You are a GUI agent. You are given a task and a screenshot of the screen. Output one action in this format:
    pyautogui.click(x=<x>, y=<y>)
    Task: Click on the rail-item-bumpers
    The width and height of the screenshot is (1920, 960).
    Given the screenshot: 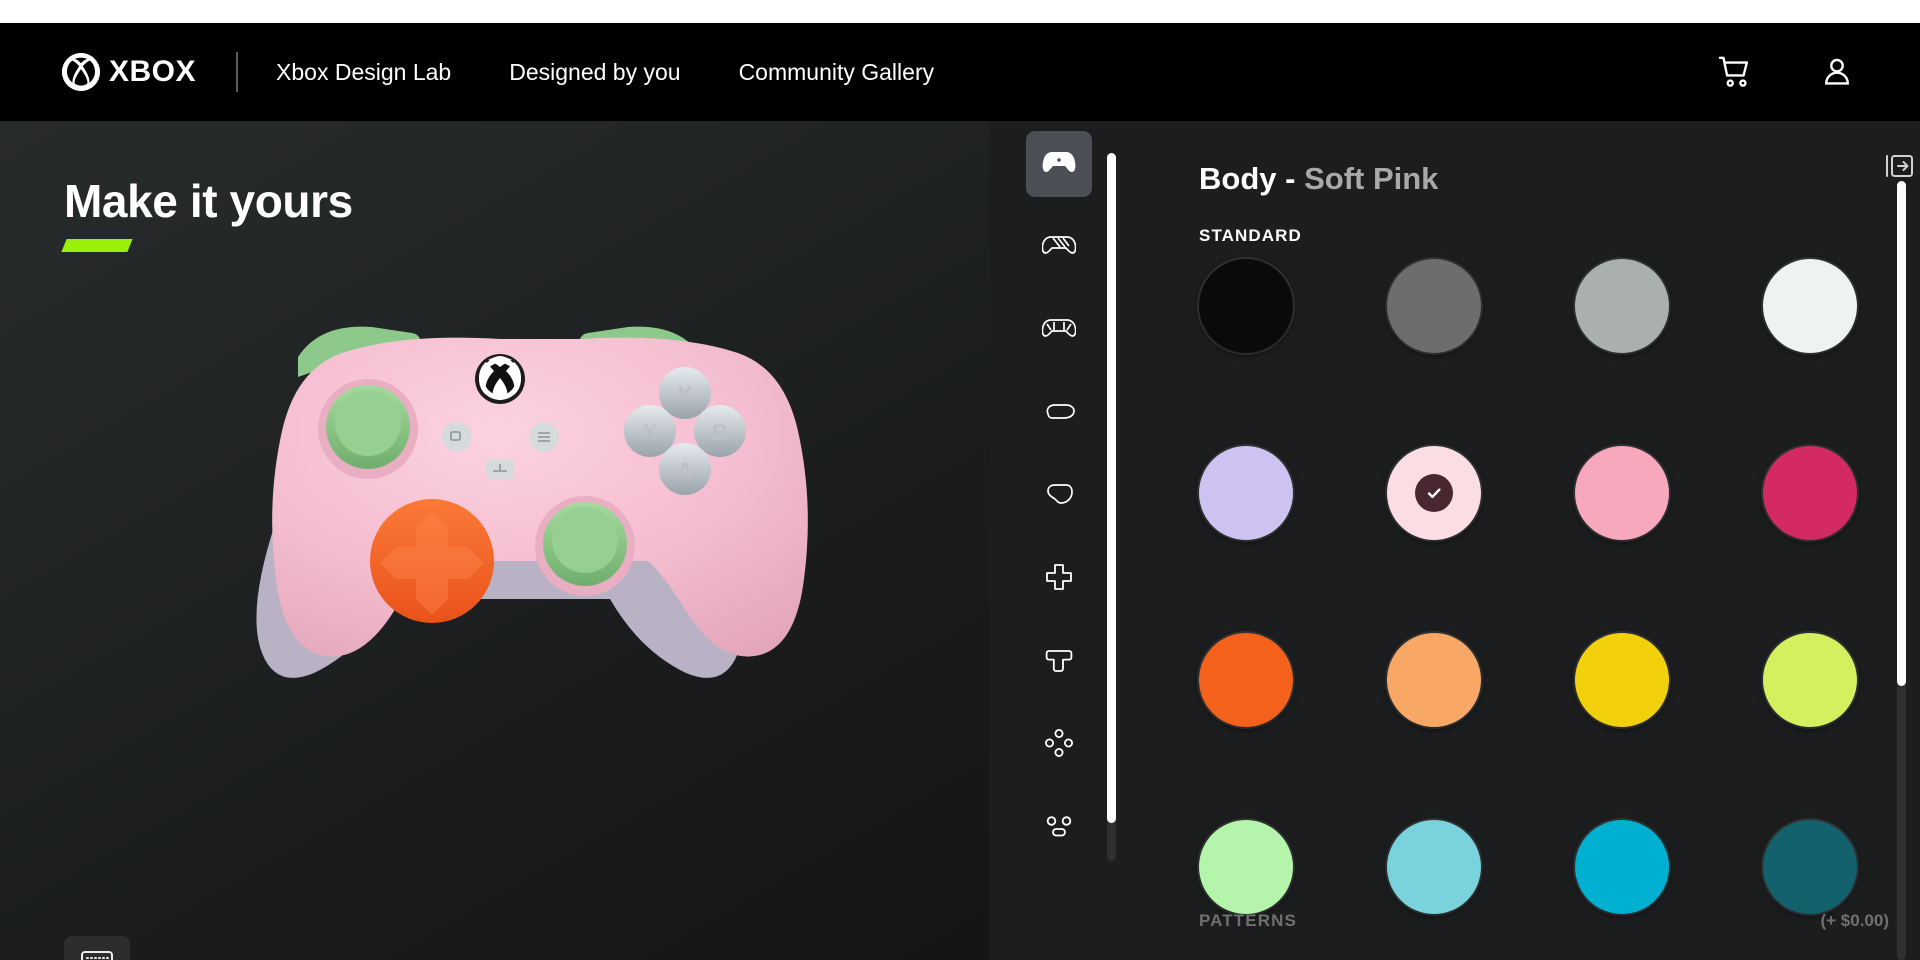 What is the action you would take?
    pyautogui.click(x=1059, y=330)
    